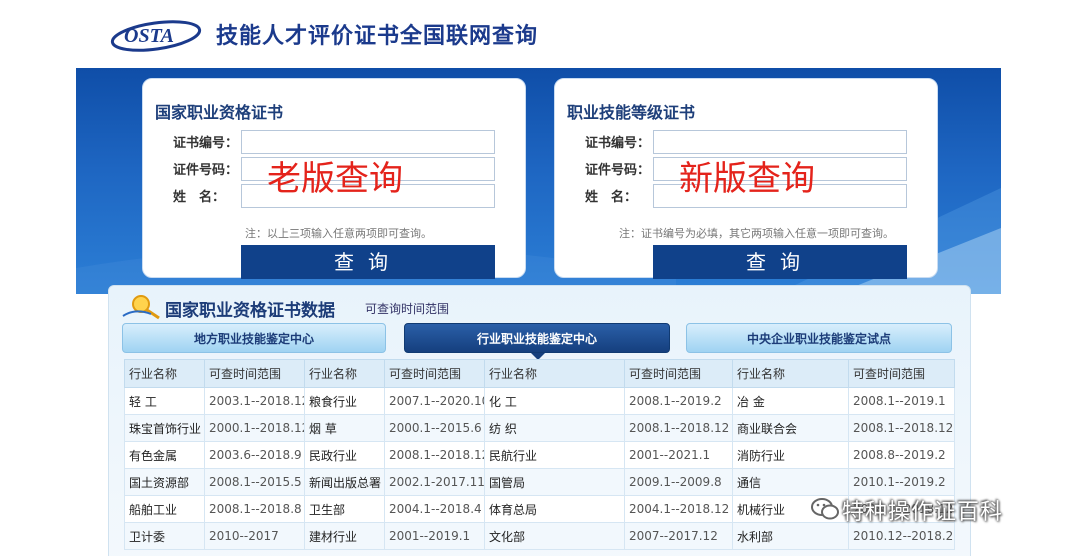 The image size is (1080, 556). What do you see at coordinates (164, 509) in the screenshot?
I see `industry-name-cell: 船舶工业` at bounding box center [164, 509].